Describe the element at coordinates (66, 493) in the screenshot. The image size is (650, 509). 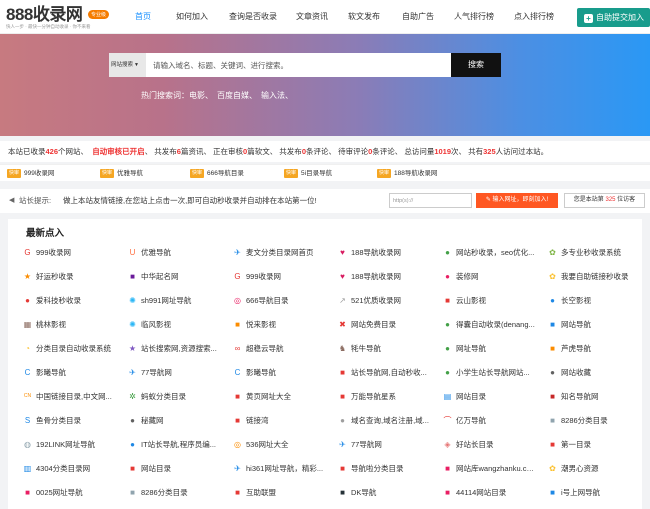
I see `latest-site-link: ■ 0025网址导航` at that location.